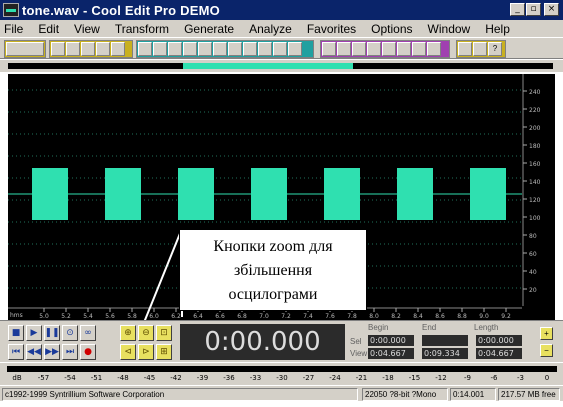 The image size is (563, 407). Describe the element at coordinates (73, 49) in the screenshot. I see `open-file-icon` at that location.